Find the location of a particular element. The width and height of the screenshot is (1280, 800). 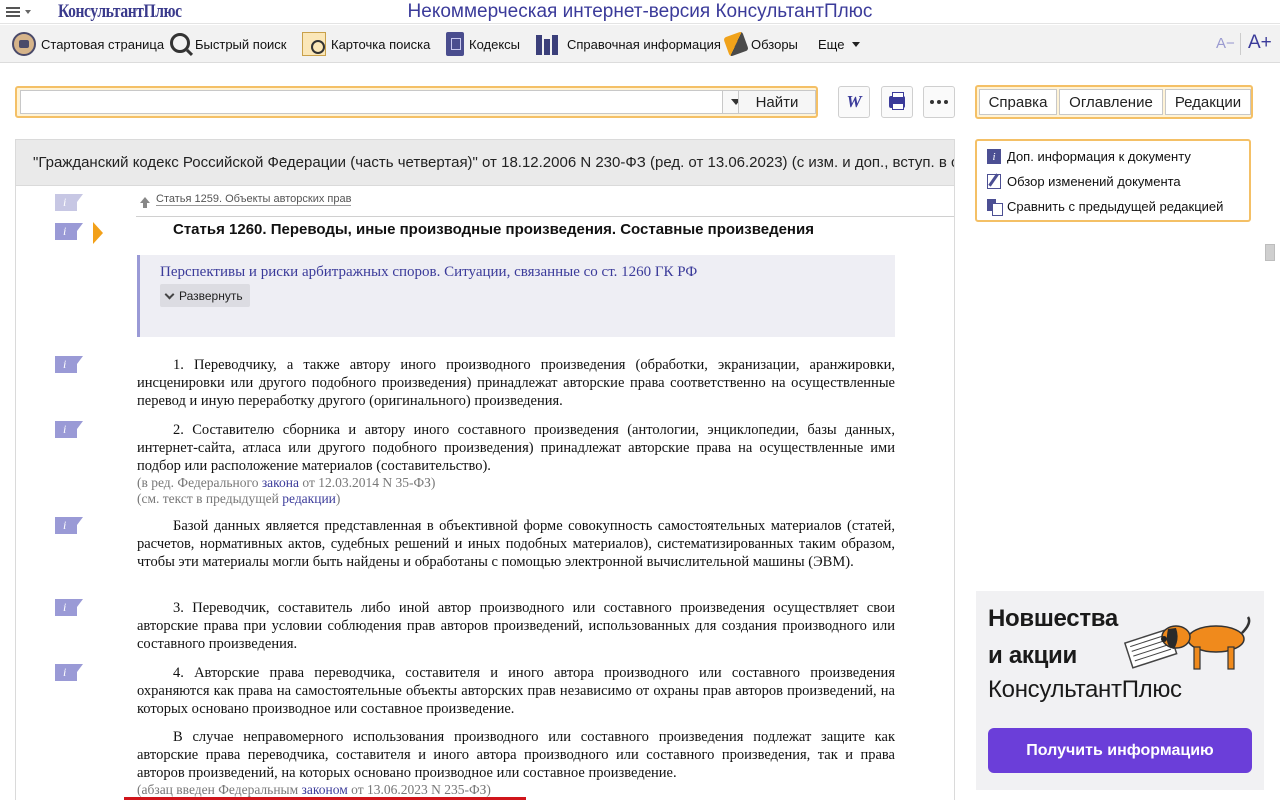

toolbar-separator is located at coordinates (1240, 44).